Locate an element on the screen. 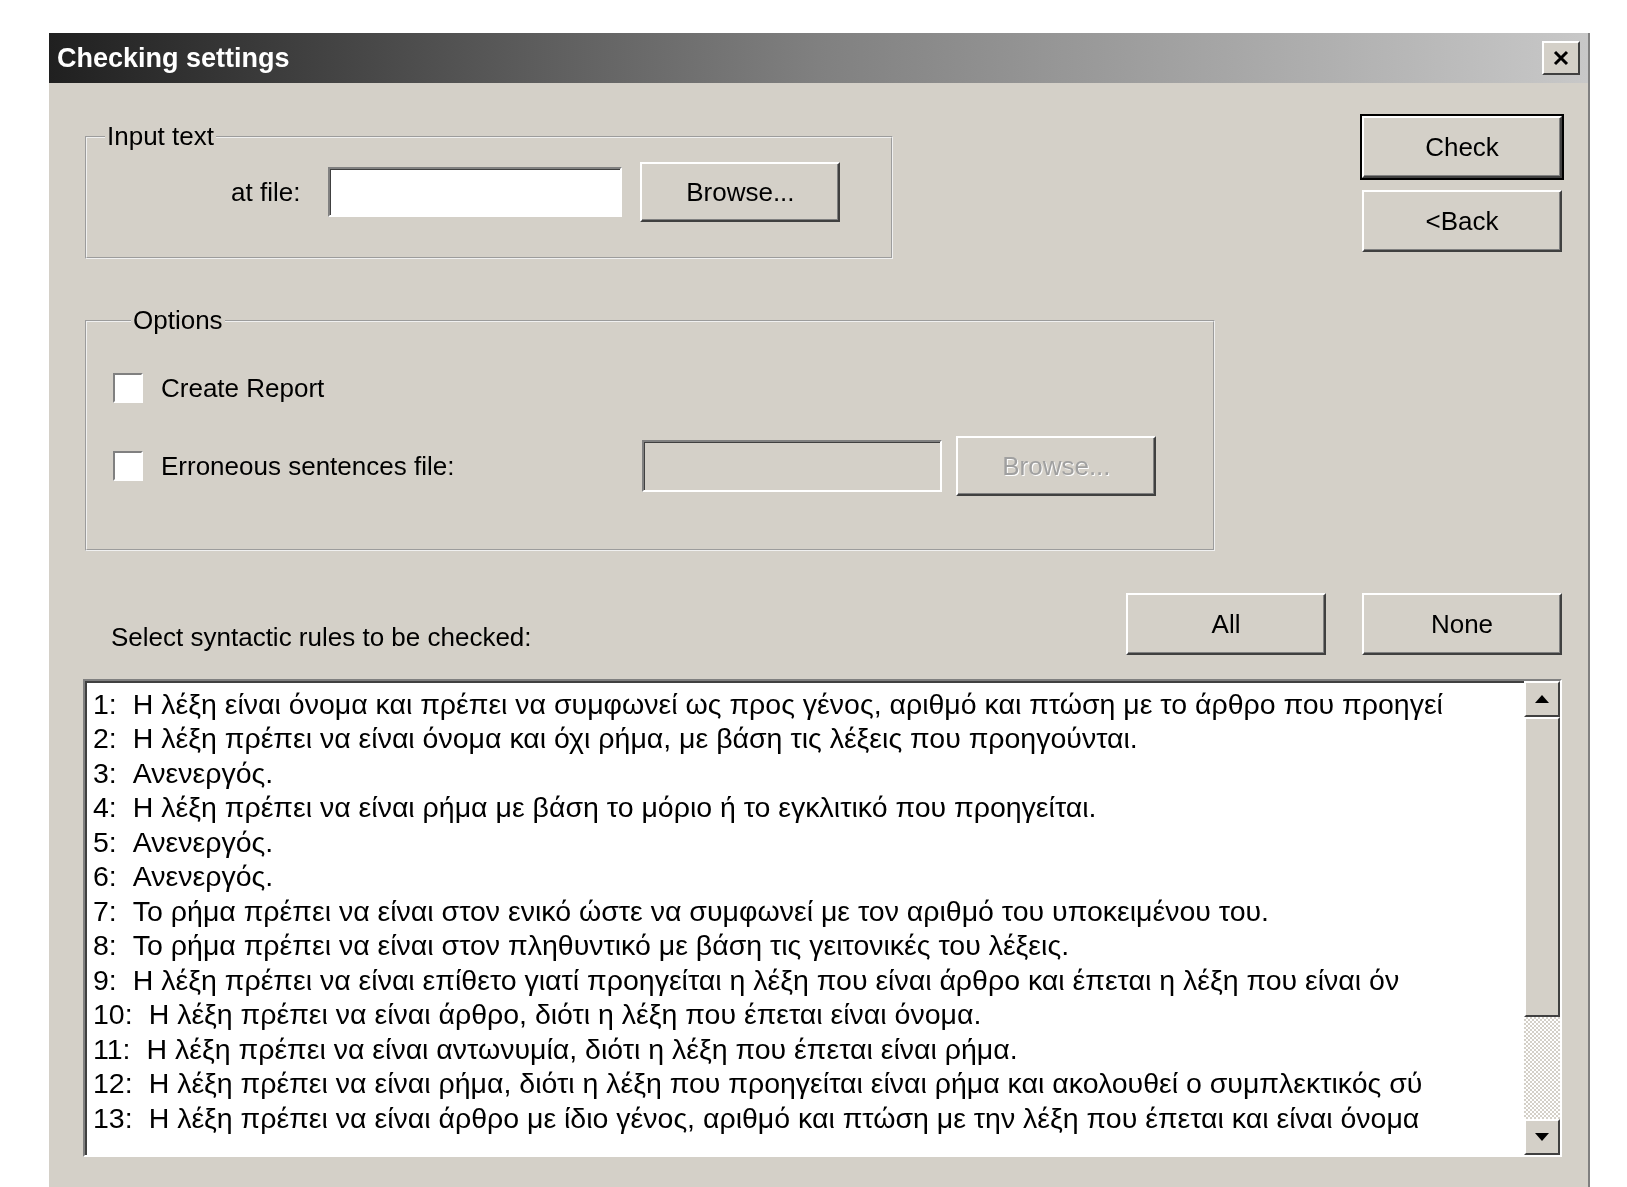  rules-label: Select syntactic rules to be checked: is located at coordinates (321, 637).